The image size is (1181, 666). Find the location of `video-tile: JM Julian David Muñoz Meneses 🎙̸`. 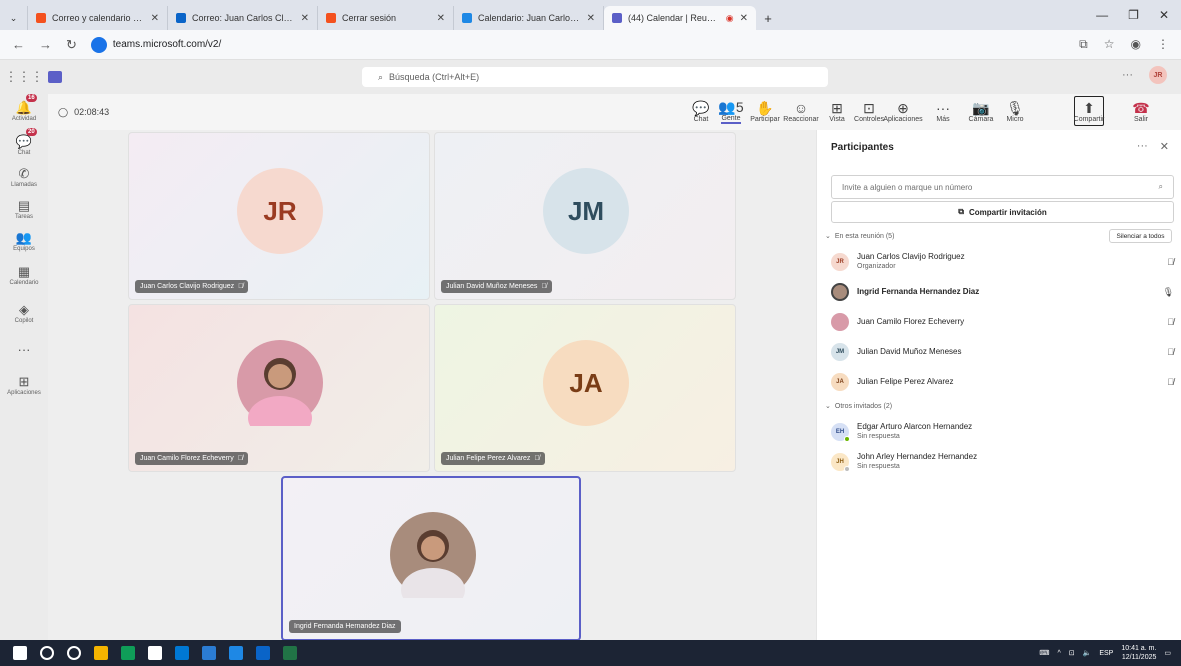

video-tile: JM Julian David Muñoz Meneses 🎙̸ is located at coordinates (585, 216).